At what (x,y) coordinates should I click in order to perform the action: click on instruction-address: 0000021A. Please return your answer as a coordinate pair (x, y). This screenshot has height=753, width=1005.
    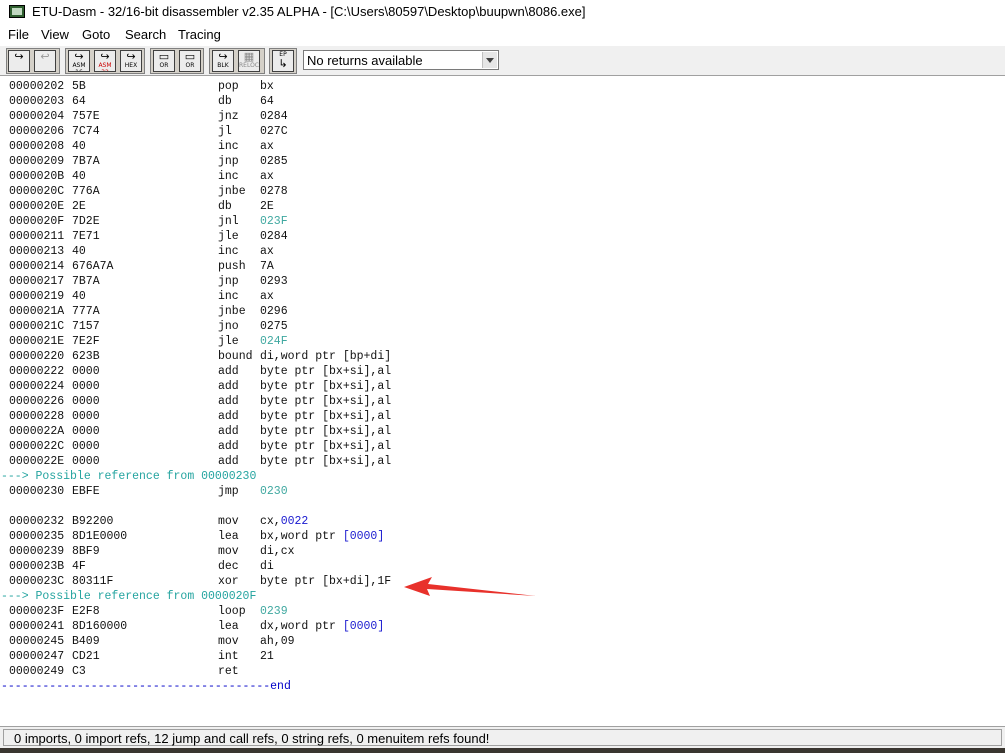
    Looking at the image, I should click on (37, 311).